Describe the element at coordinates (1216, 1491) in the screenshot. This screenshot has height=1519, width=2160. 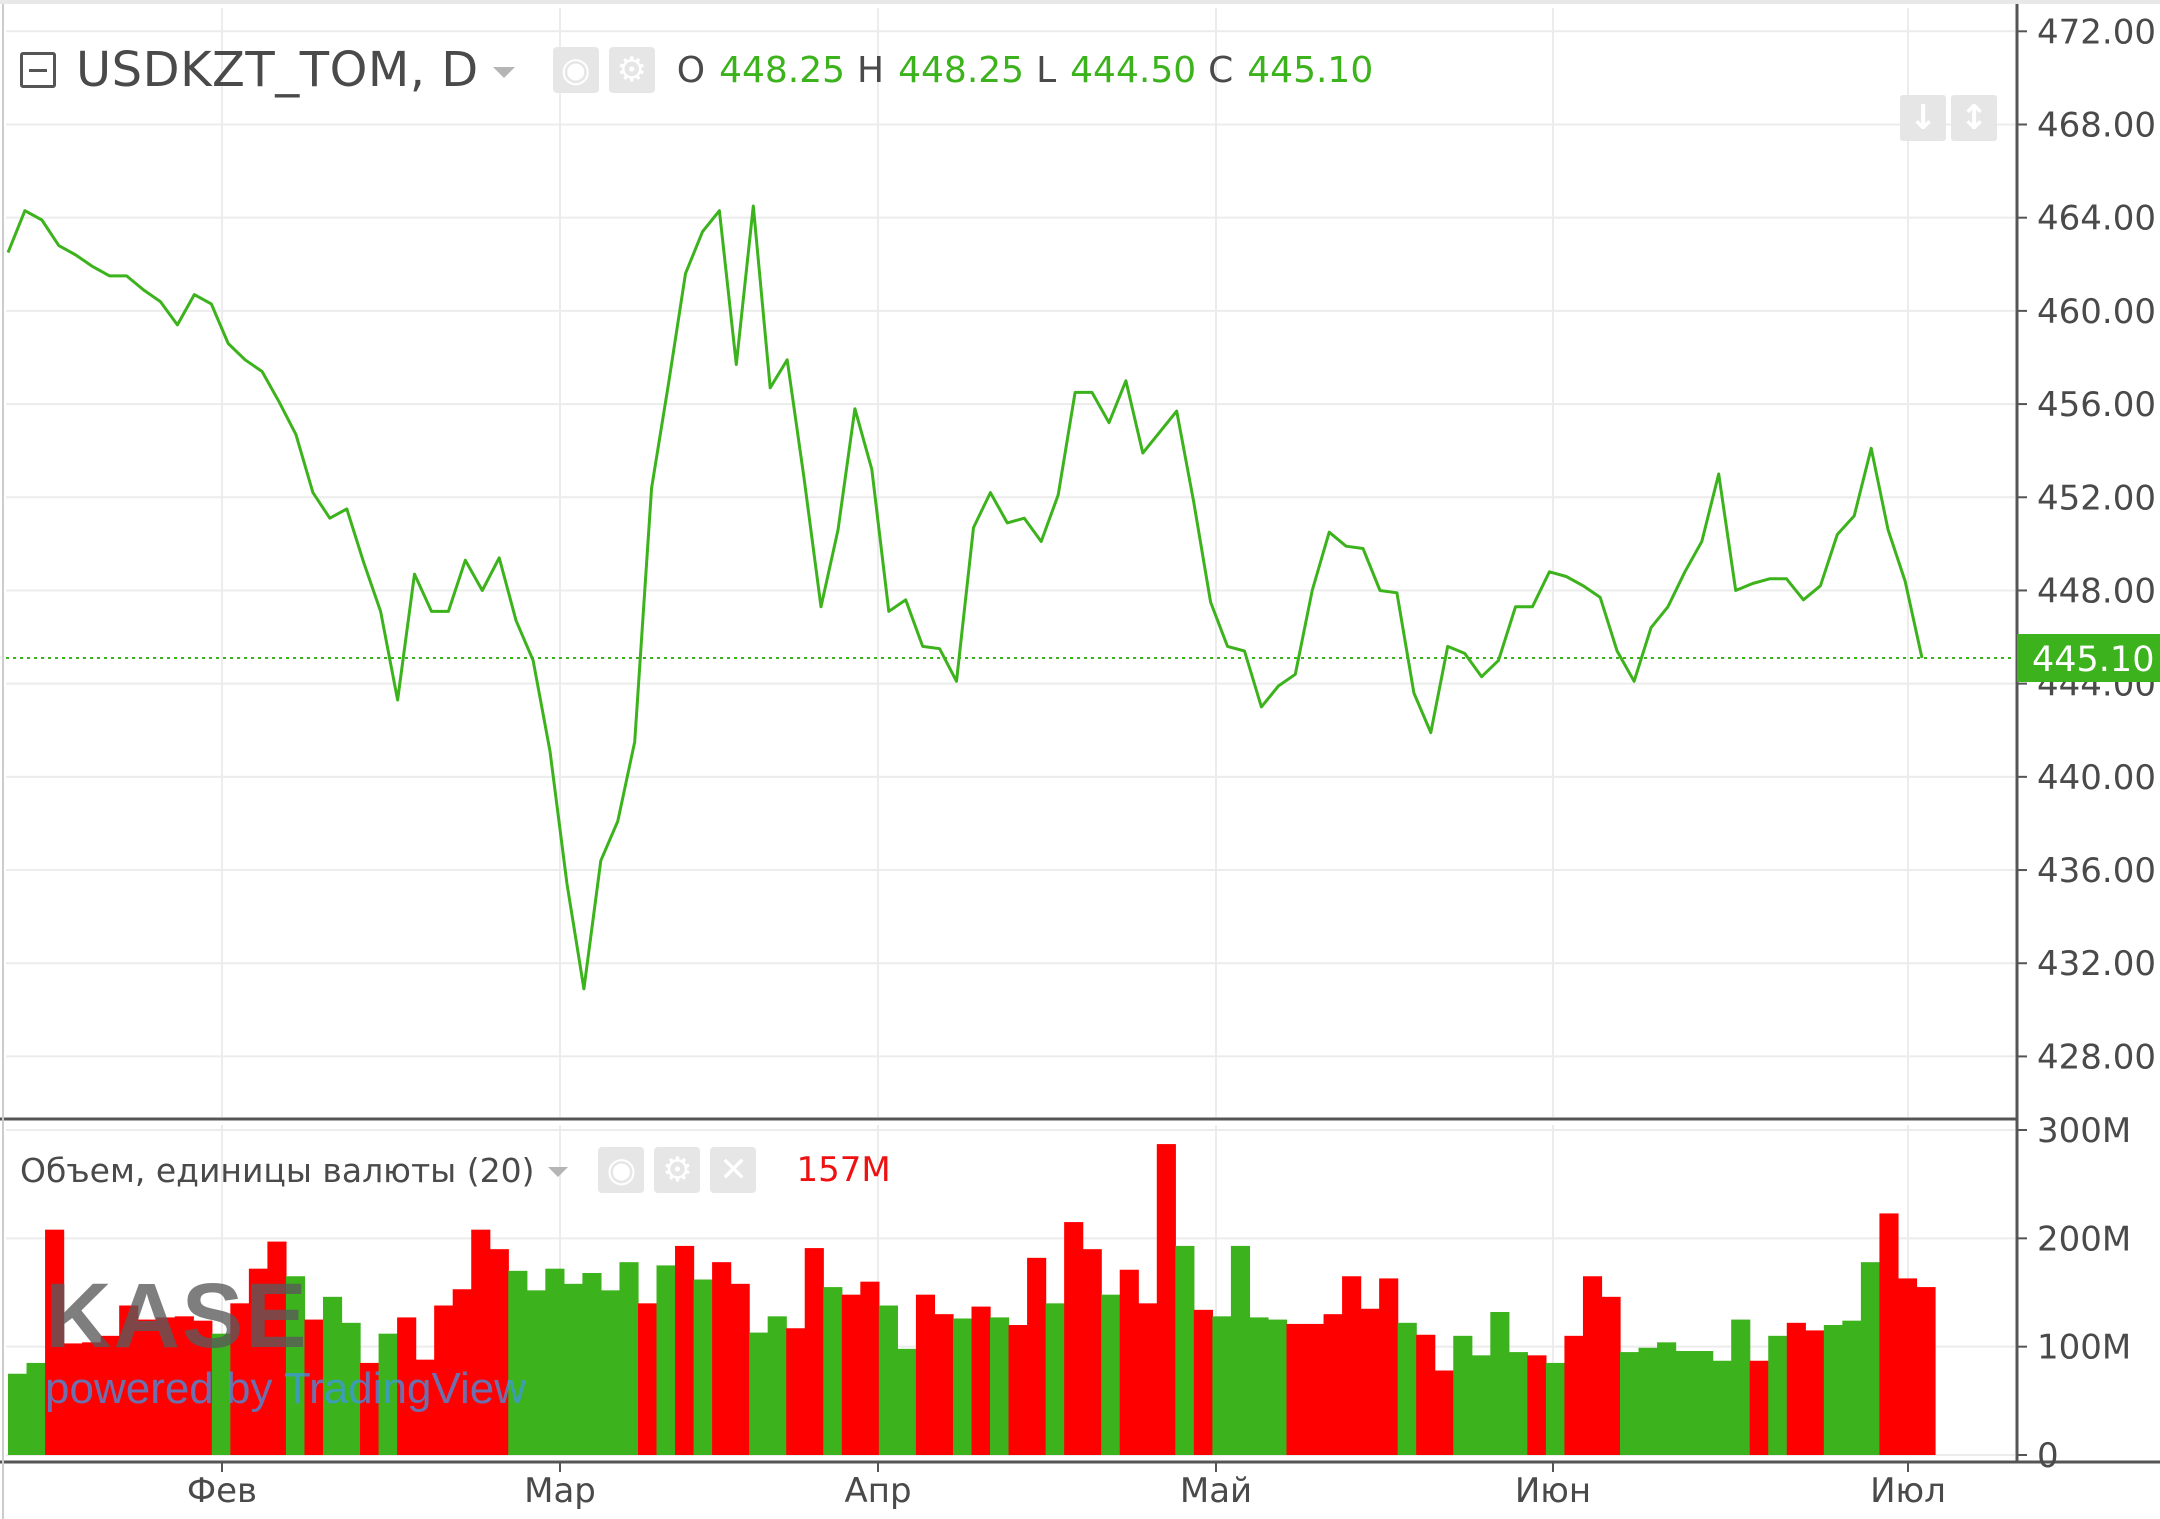
I see `x-tick-label: Май` at that location.